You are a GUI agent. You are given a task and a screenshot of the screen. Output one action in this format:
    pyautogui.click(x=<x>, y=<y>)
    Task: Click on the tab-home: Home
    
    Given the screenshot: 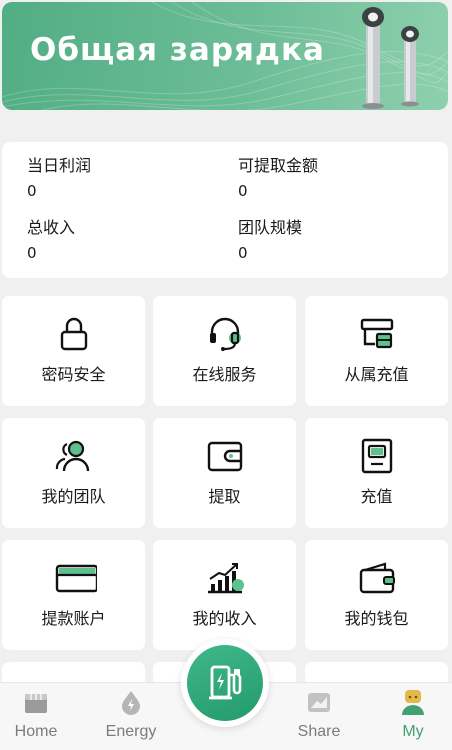 What is the action you would take?
    pyautogui.click(x=38, y=716)
    